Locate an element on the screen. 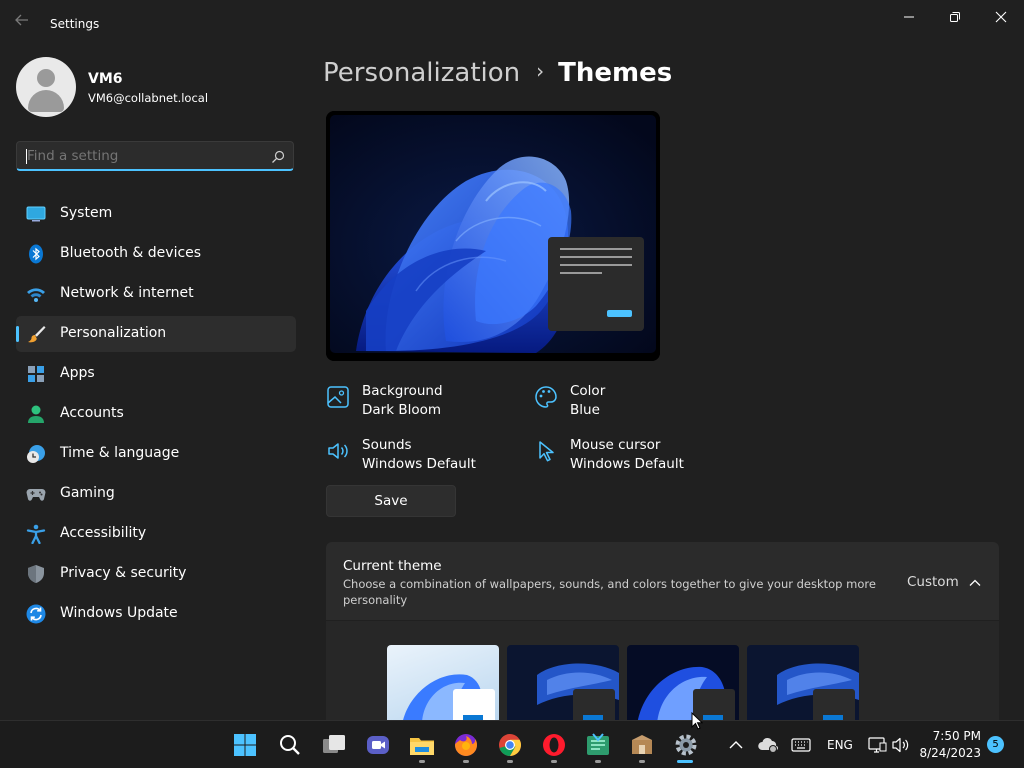 The width and height of the screenshot is (1024, 768). file-explorer-icon is located at coordinates (422, 745).